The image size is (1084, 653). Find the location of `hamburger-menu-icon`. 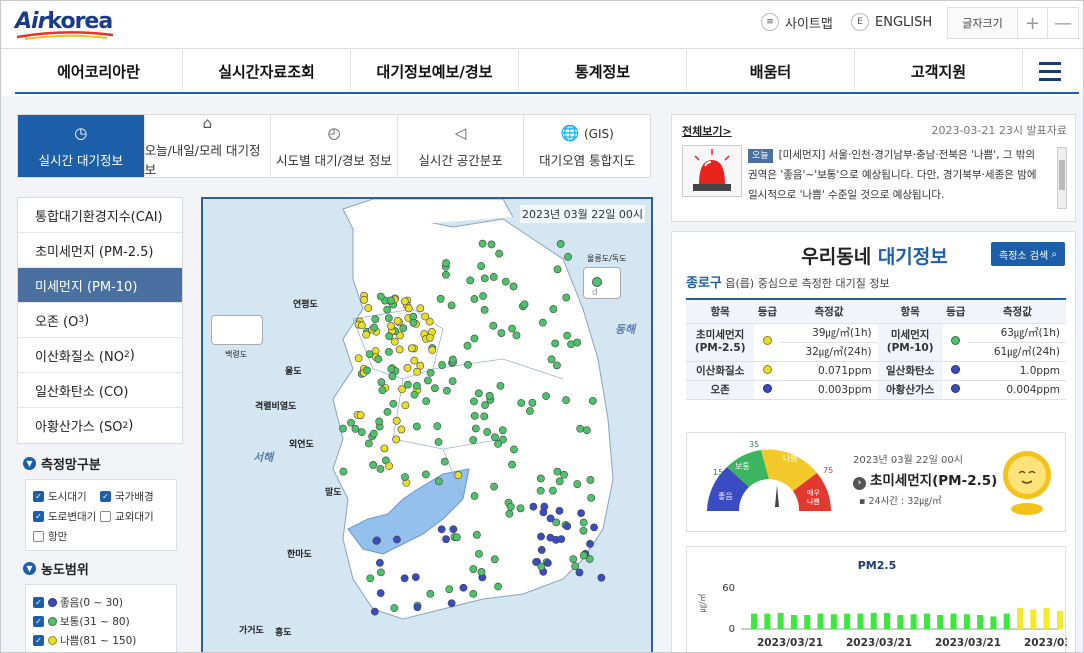

hamburger-menu-icon is located at coordinates (1050, 71).